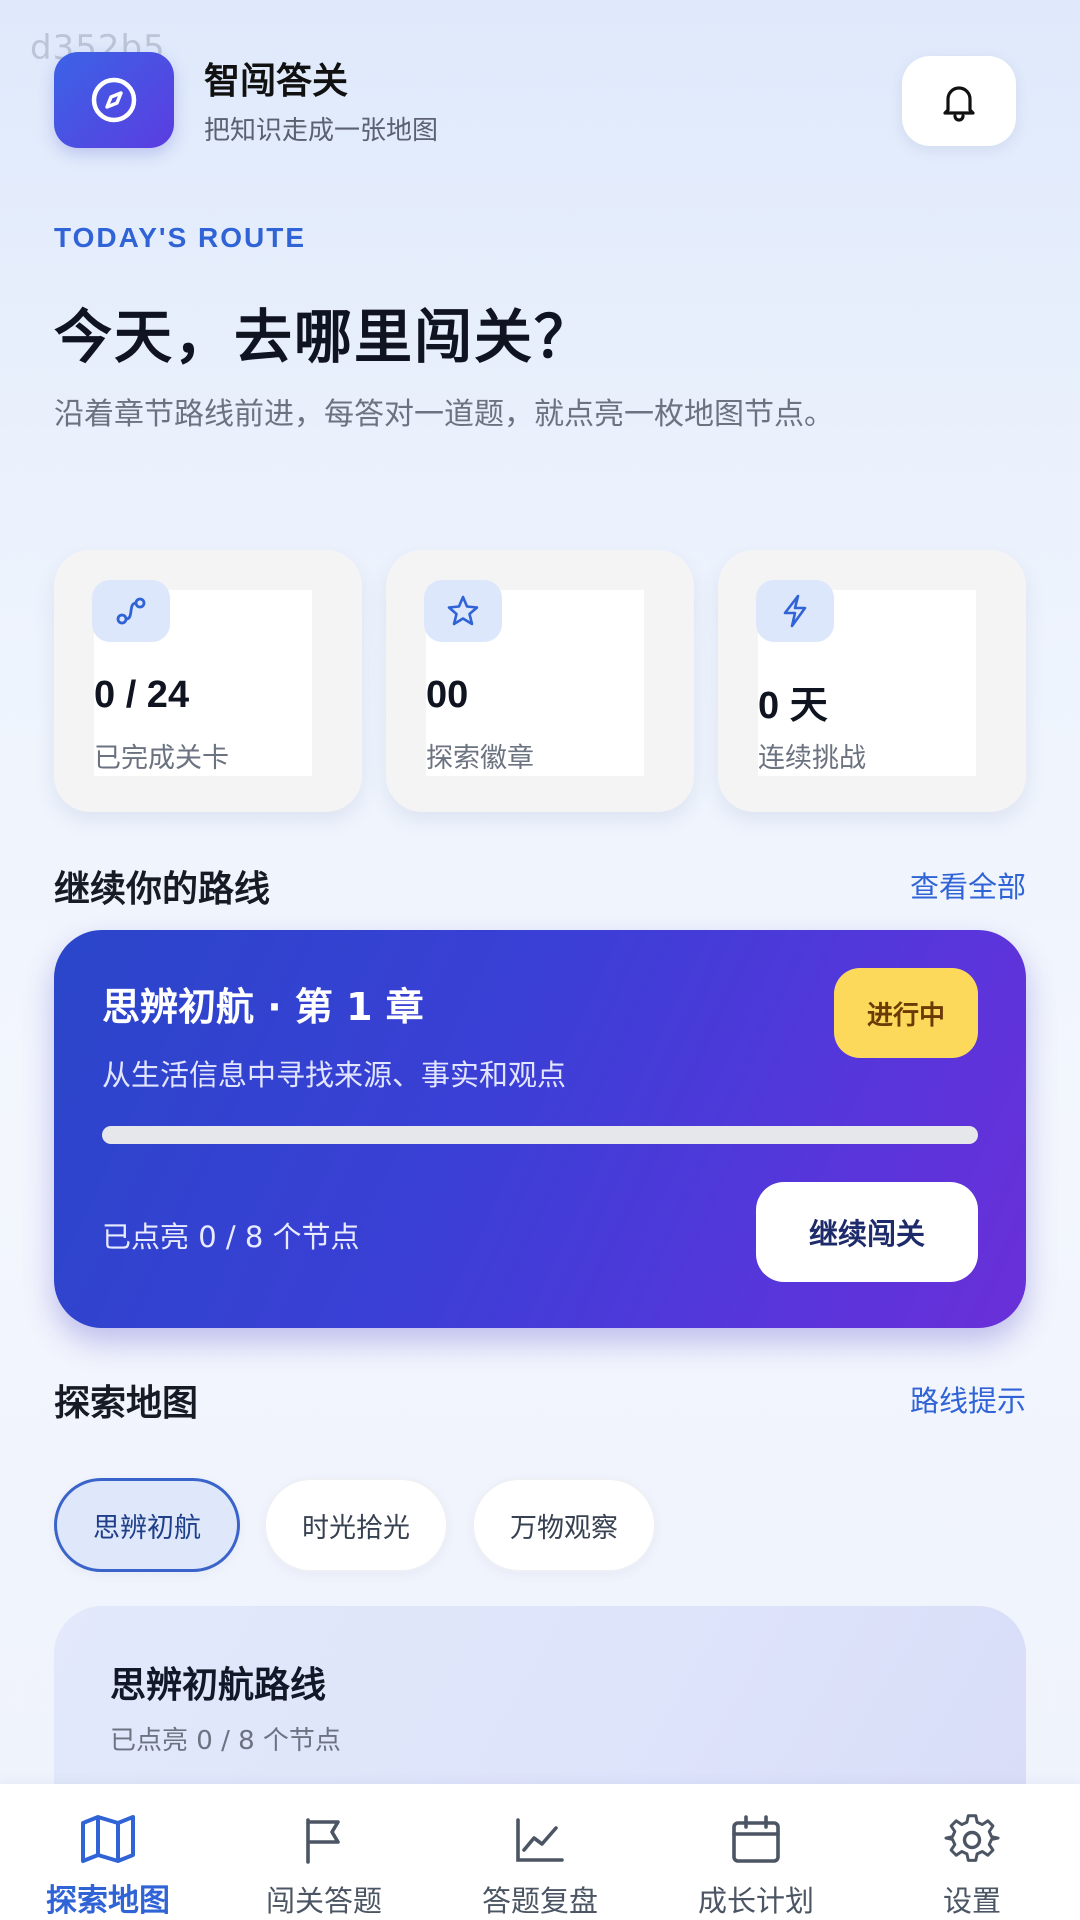 The image size is (1080, 1920). I want to click on nav-label: 答题复盘, so click(539, 1901).